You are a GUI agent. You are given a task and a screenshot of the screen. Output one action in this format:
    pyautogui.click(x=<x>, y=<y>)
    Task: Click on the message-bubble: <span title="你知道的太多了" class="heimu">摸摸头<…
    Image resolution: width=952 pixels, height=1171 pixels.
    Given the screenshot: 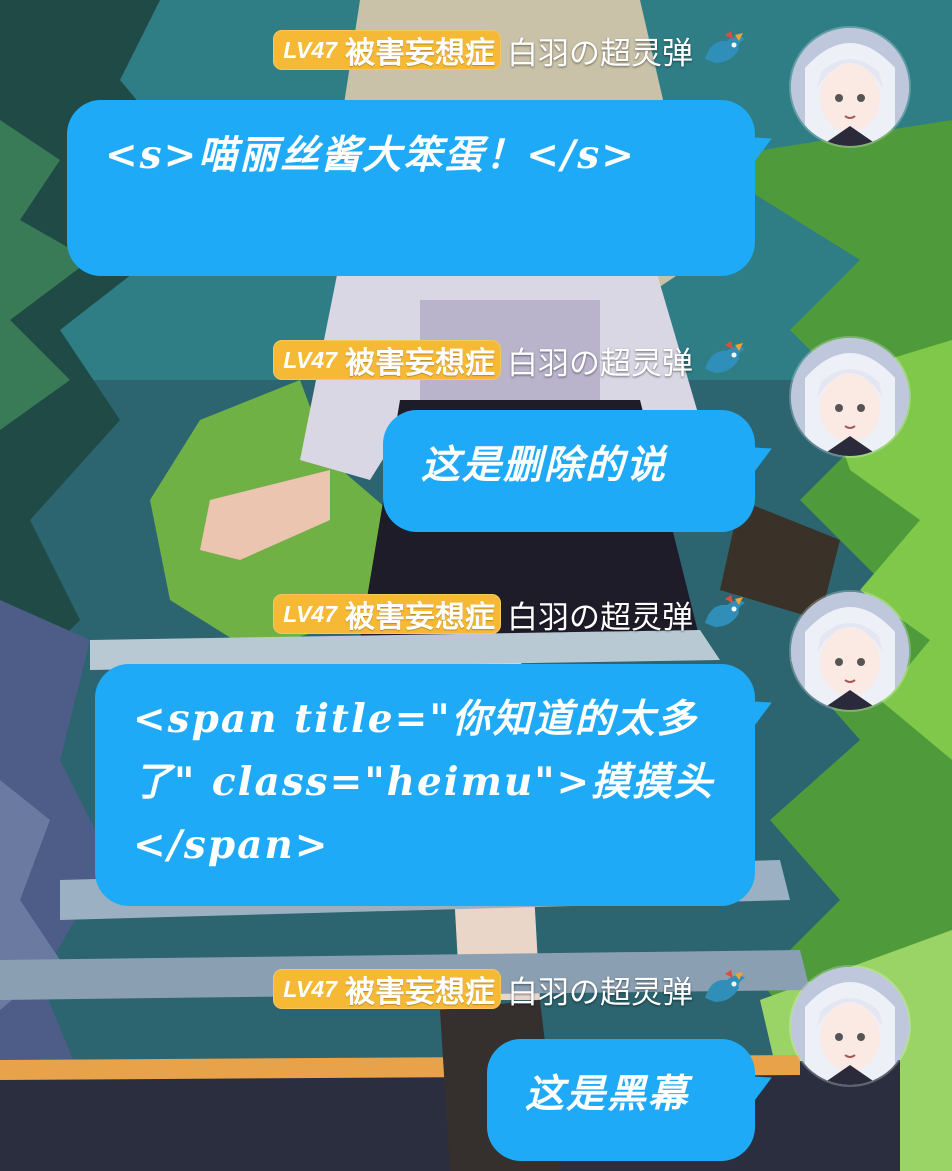 What is the action you would take?
    pyautogui.click(x=425, y=785)
    